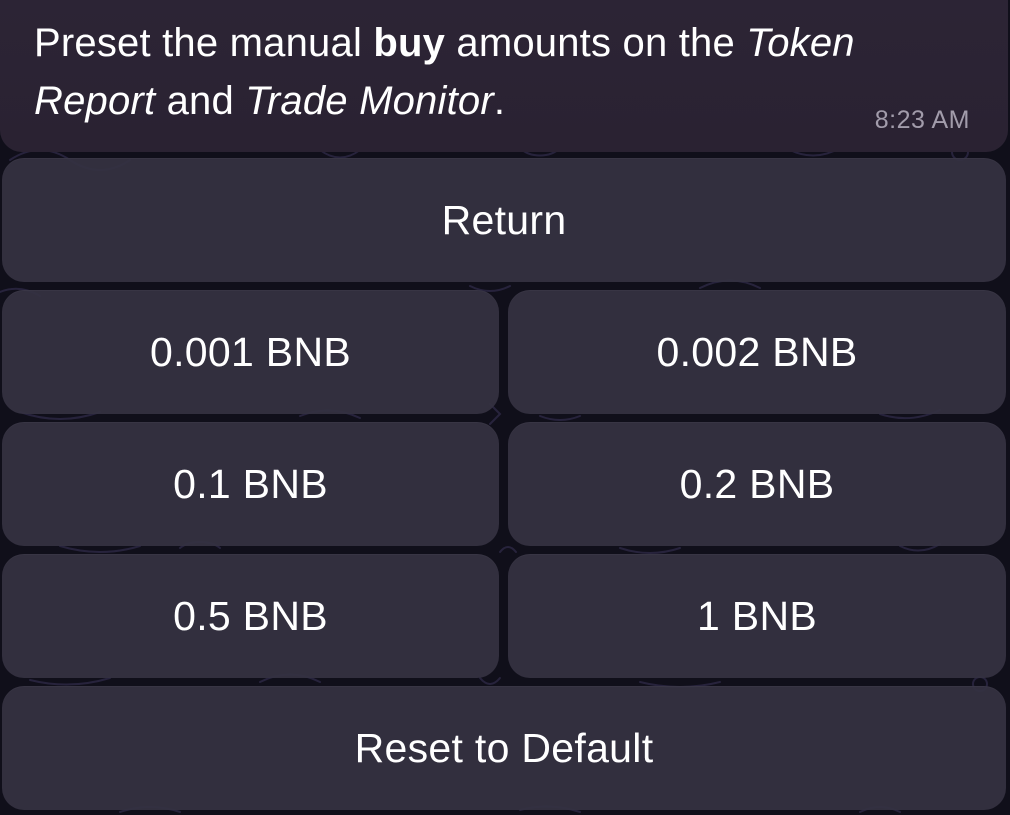  I want to click on amount-button-label: 1 BNB, so click(757, 615).